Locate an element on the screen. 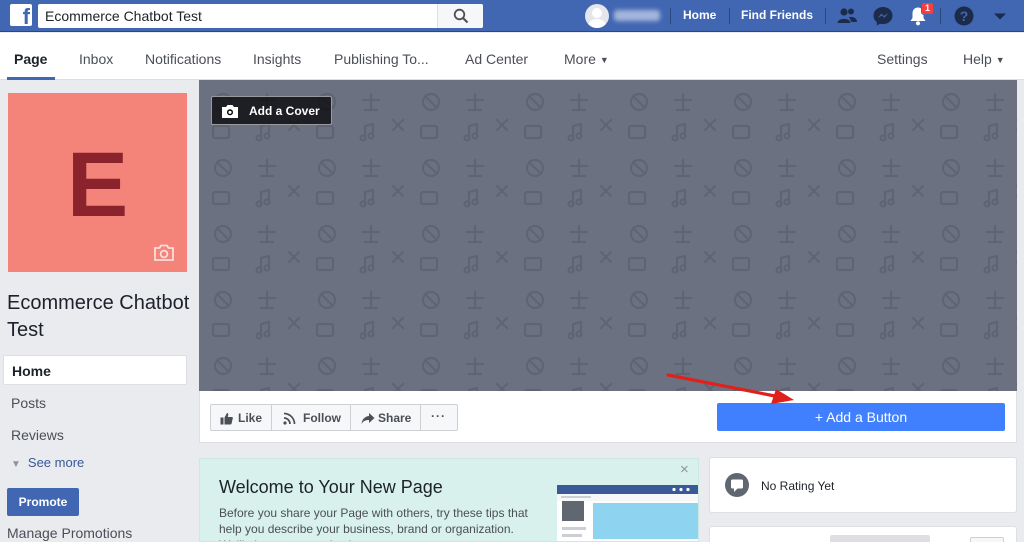 The image size is (1024, 542). annotation-arrow is located at coordinates (730, 388).